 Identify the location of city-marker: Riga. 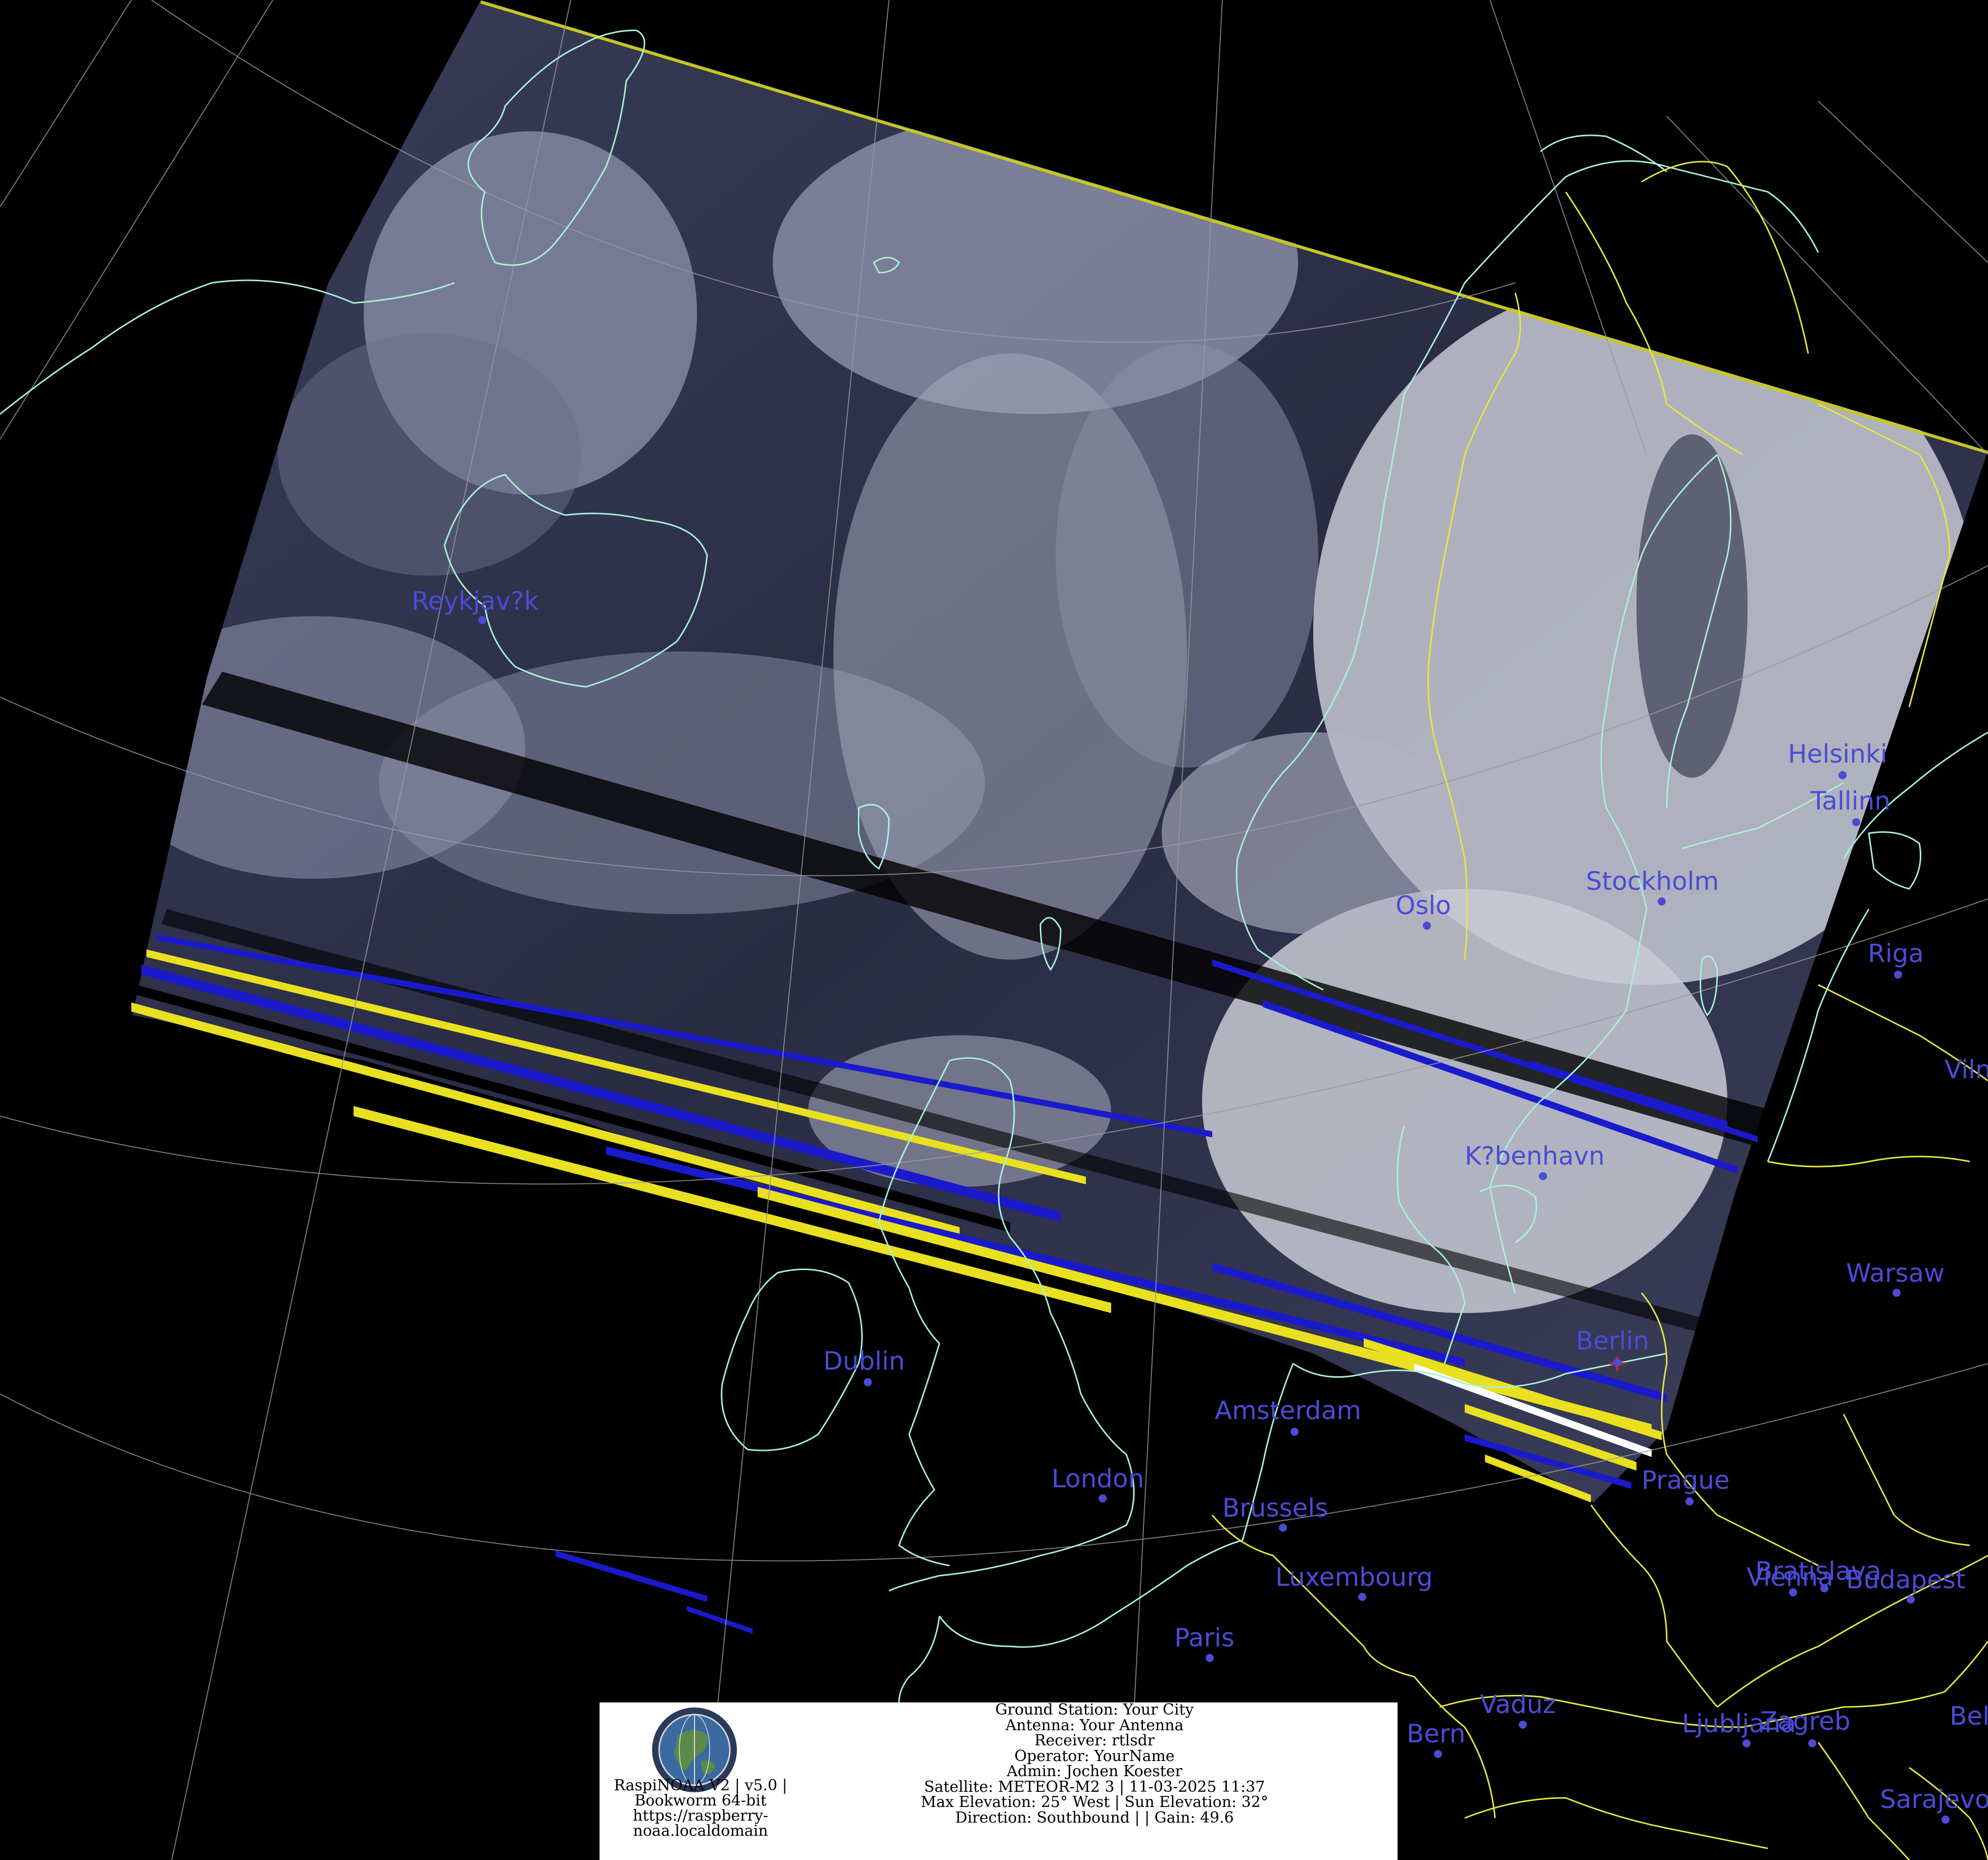
(1896, 959).